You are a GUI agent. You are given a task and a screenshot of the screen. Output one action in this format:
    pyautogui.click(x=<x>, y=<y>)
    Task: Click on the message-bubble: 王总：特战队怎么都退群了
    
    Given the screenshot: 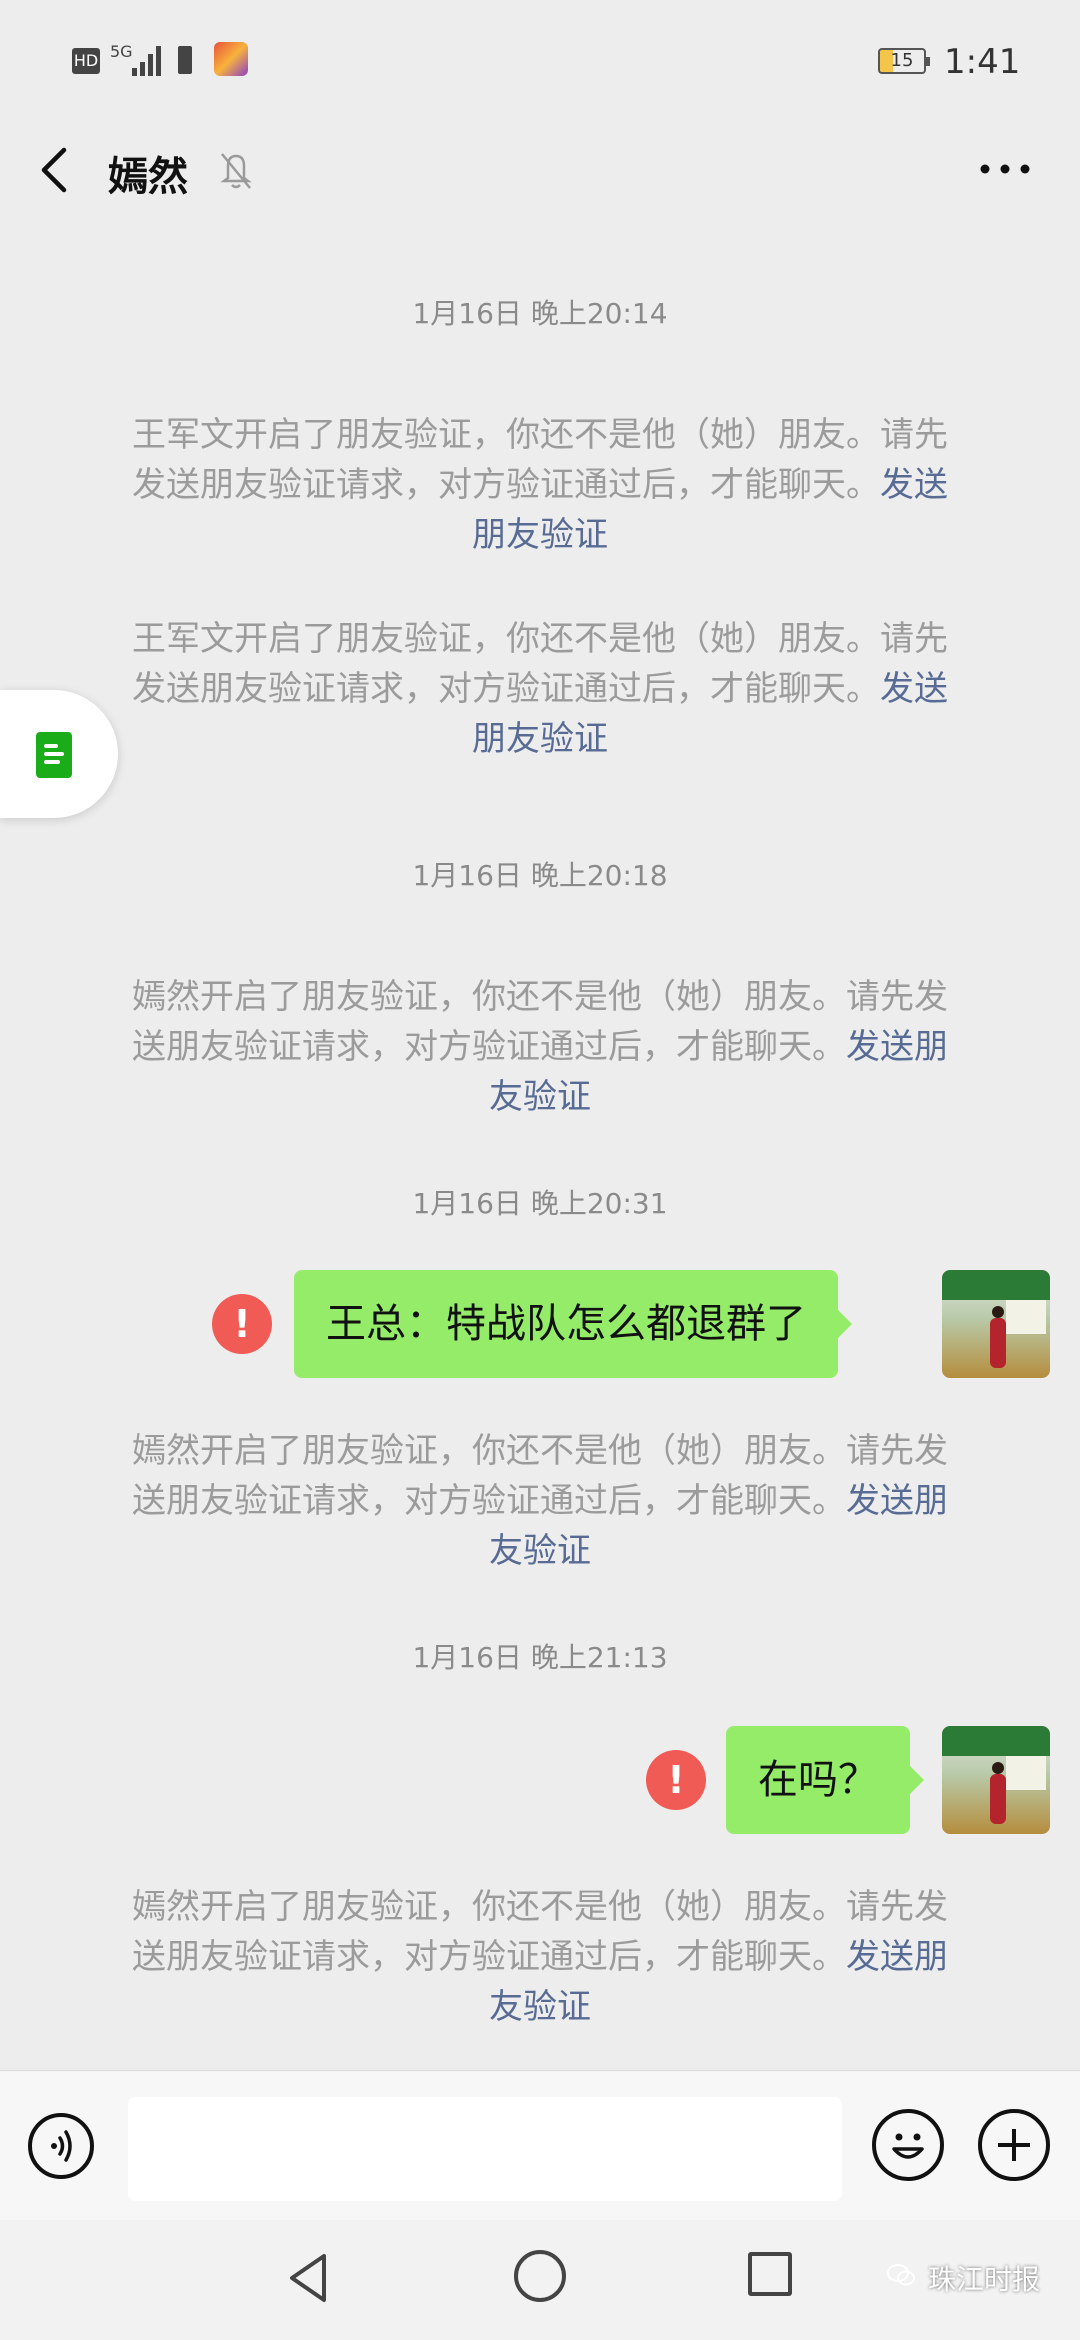 What is the action you would take?
    pyautogui.click(x=573, y=1324)
    